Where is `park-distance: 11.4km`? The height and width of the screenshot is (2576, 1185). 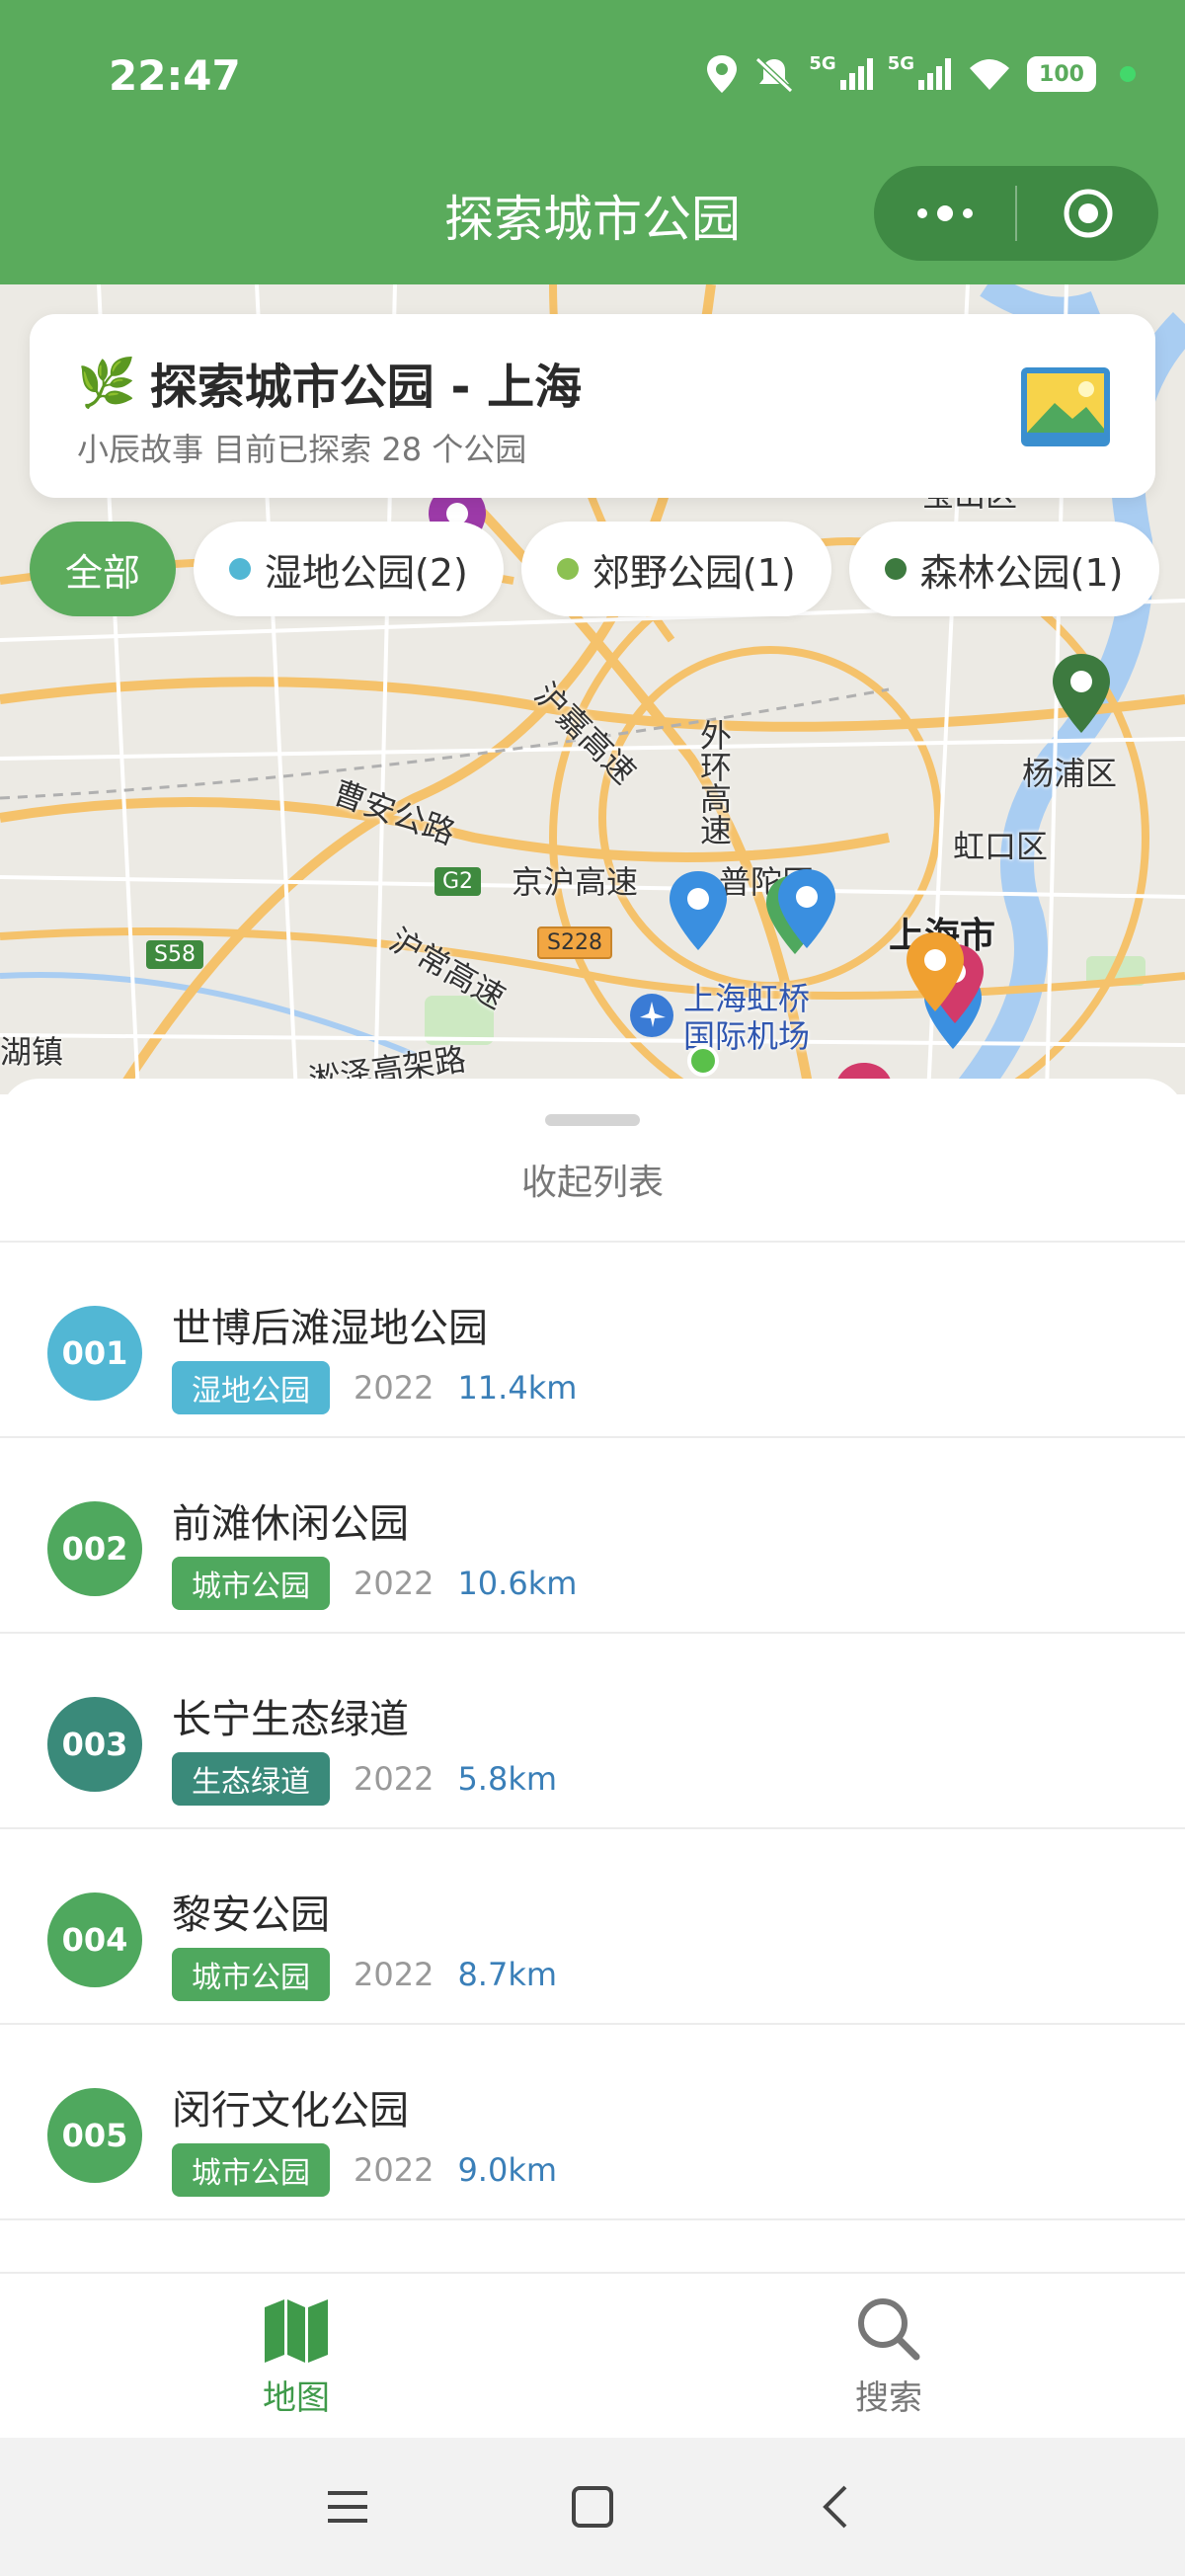
park-distance: 11.4km is located at coordinates (517, 1388).